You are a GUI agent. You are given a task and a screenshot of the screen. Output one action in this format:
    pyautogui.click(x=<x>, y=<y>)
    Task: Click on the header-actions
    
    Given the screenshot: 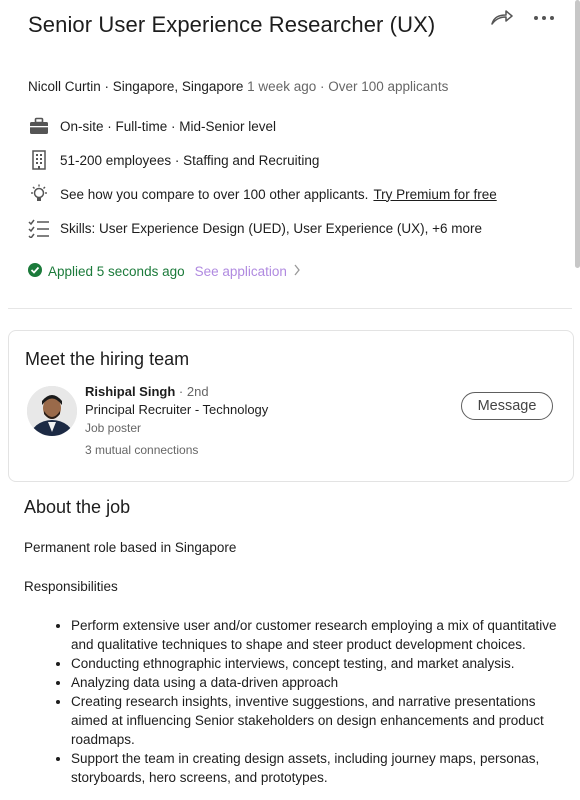 What is the action you would take?
    pyautogui.click(x=523, y=18)
    